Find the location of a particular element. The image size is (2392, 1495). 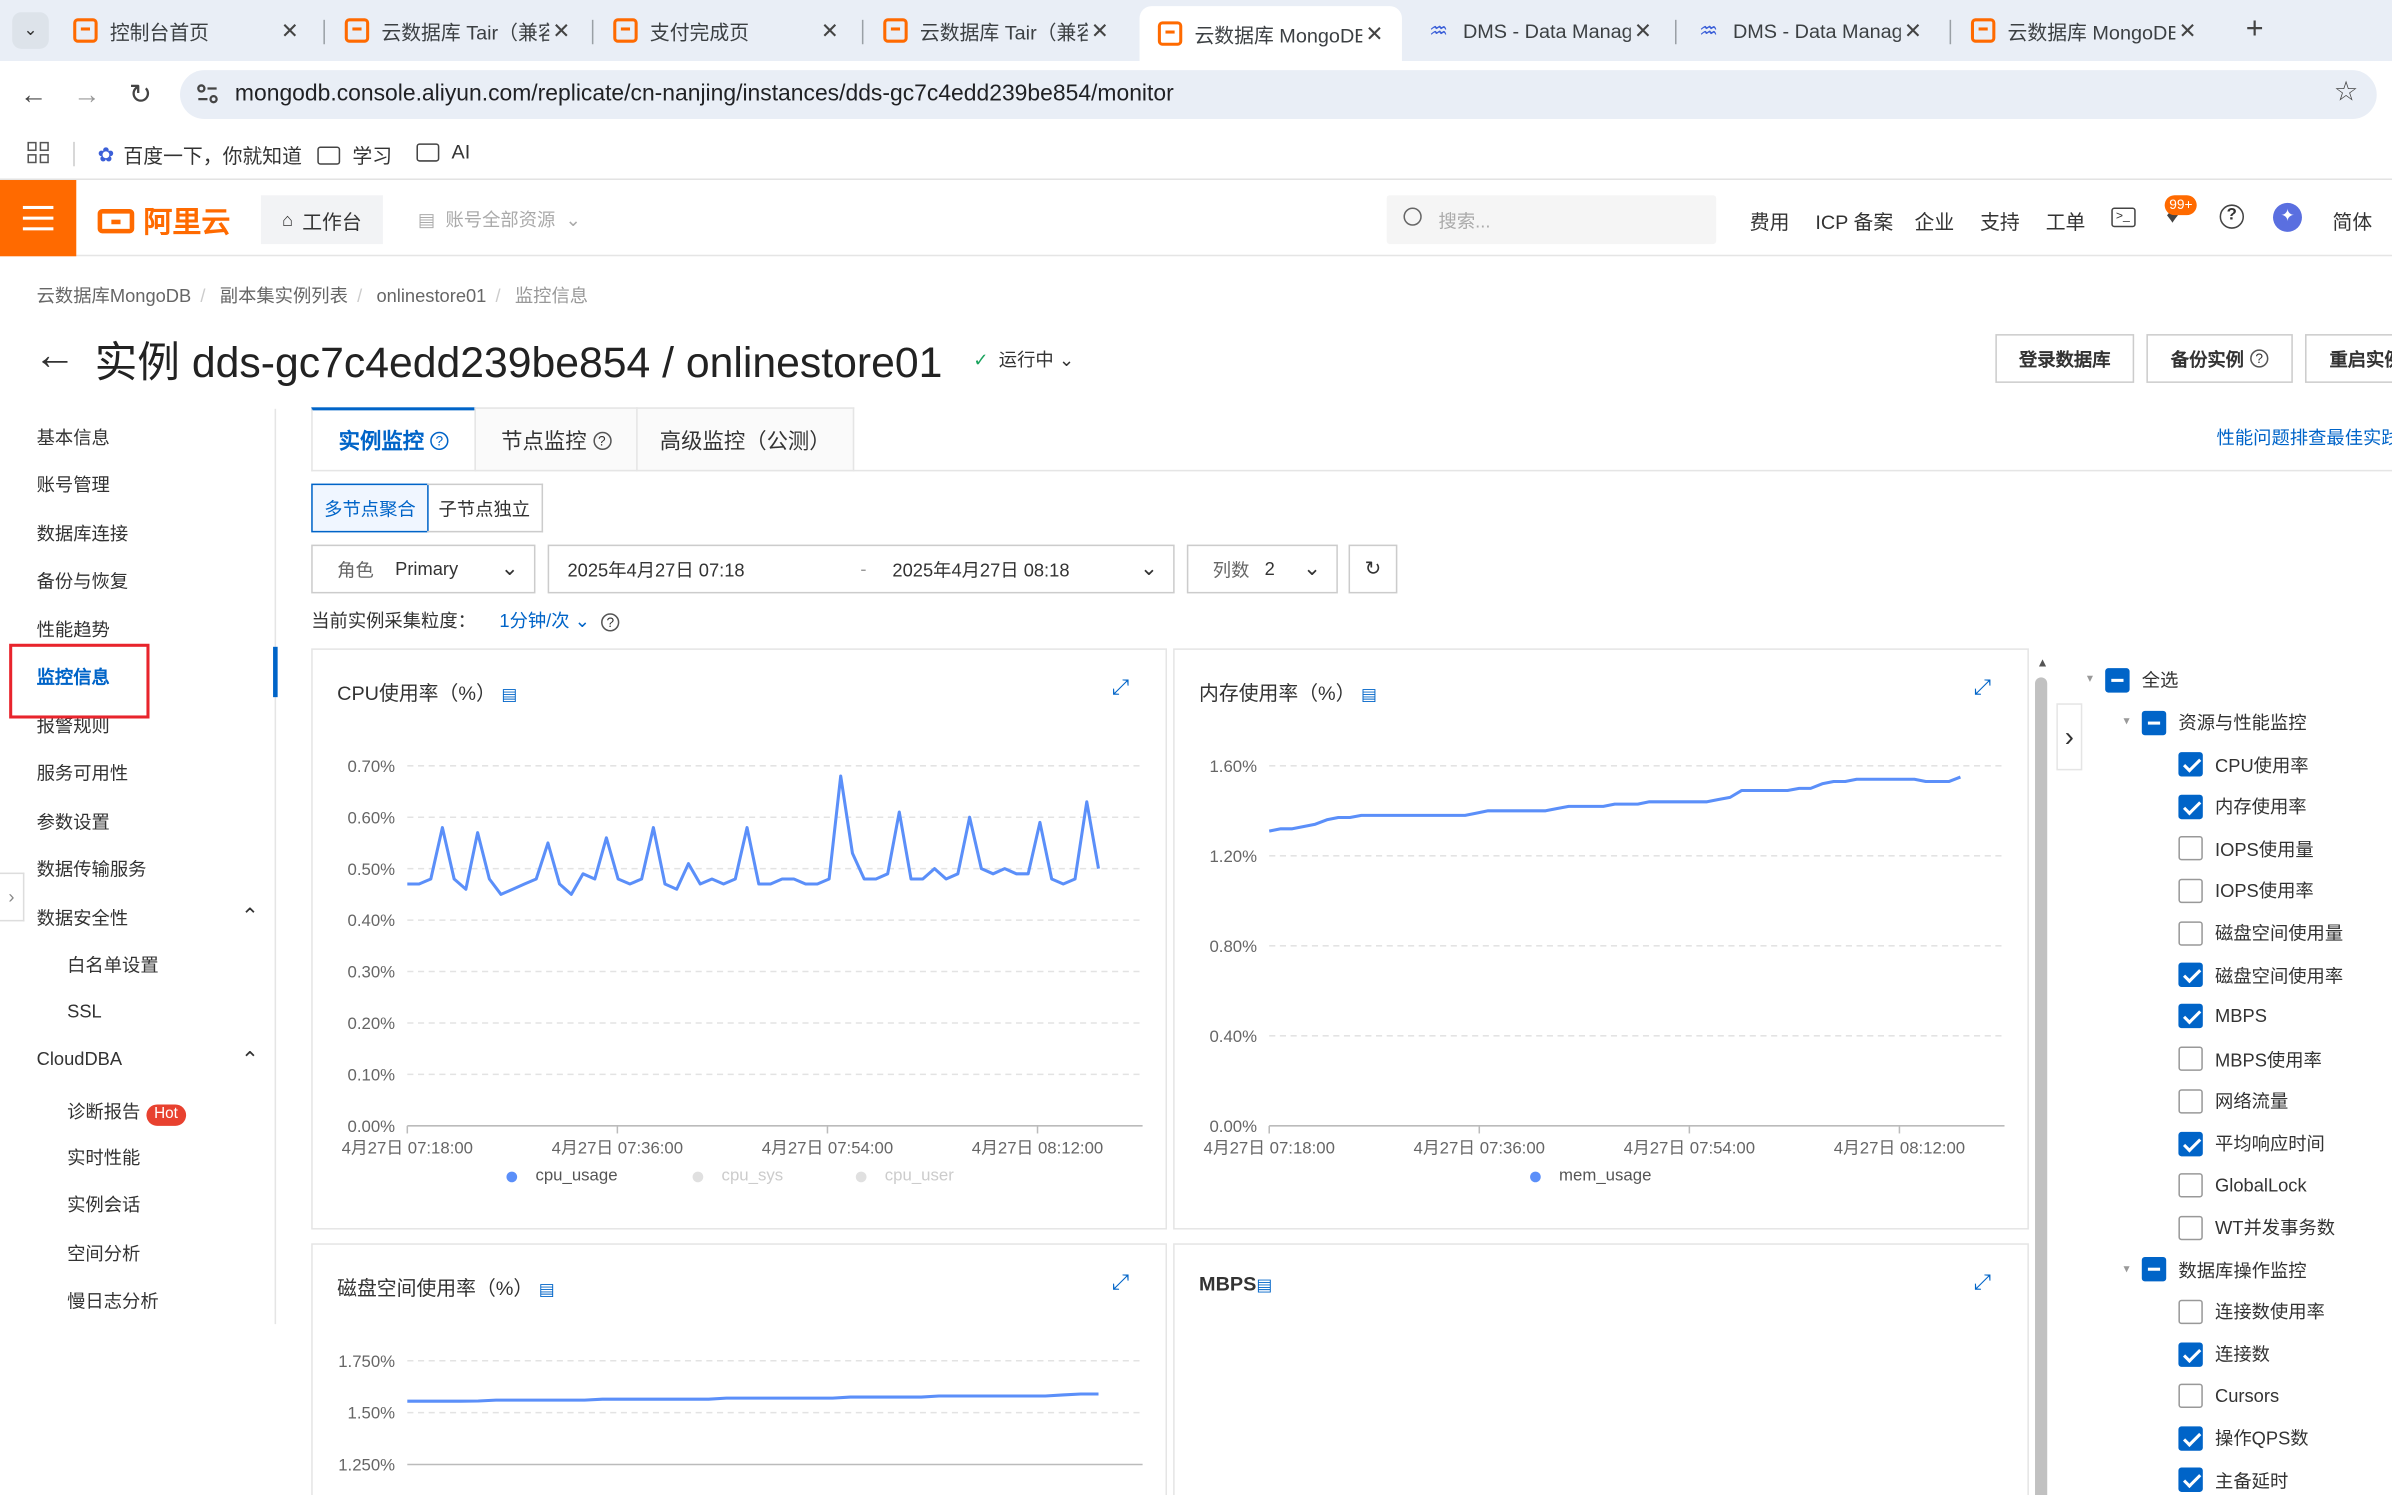

browser-tab: 控制台首页 ✕ is located at coordinates (186, 30).